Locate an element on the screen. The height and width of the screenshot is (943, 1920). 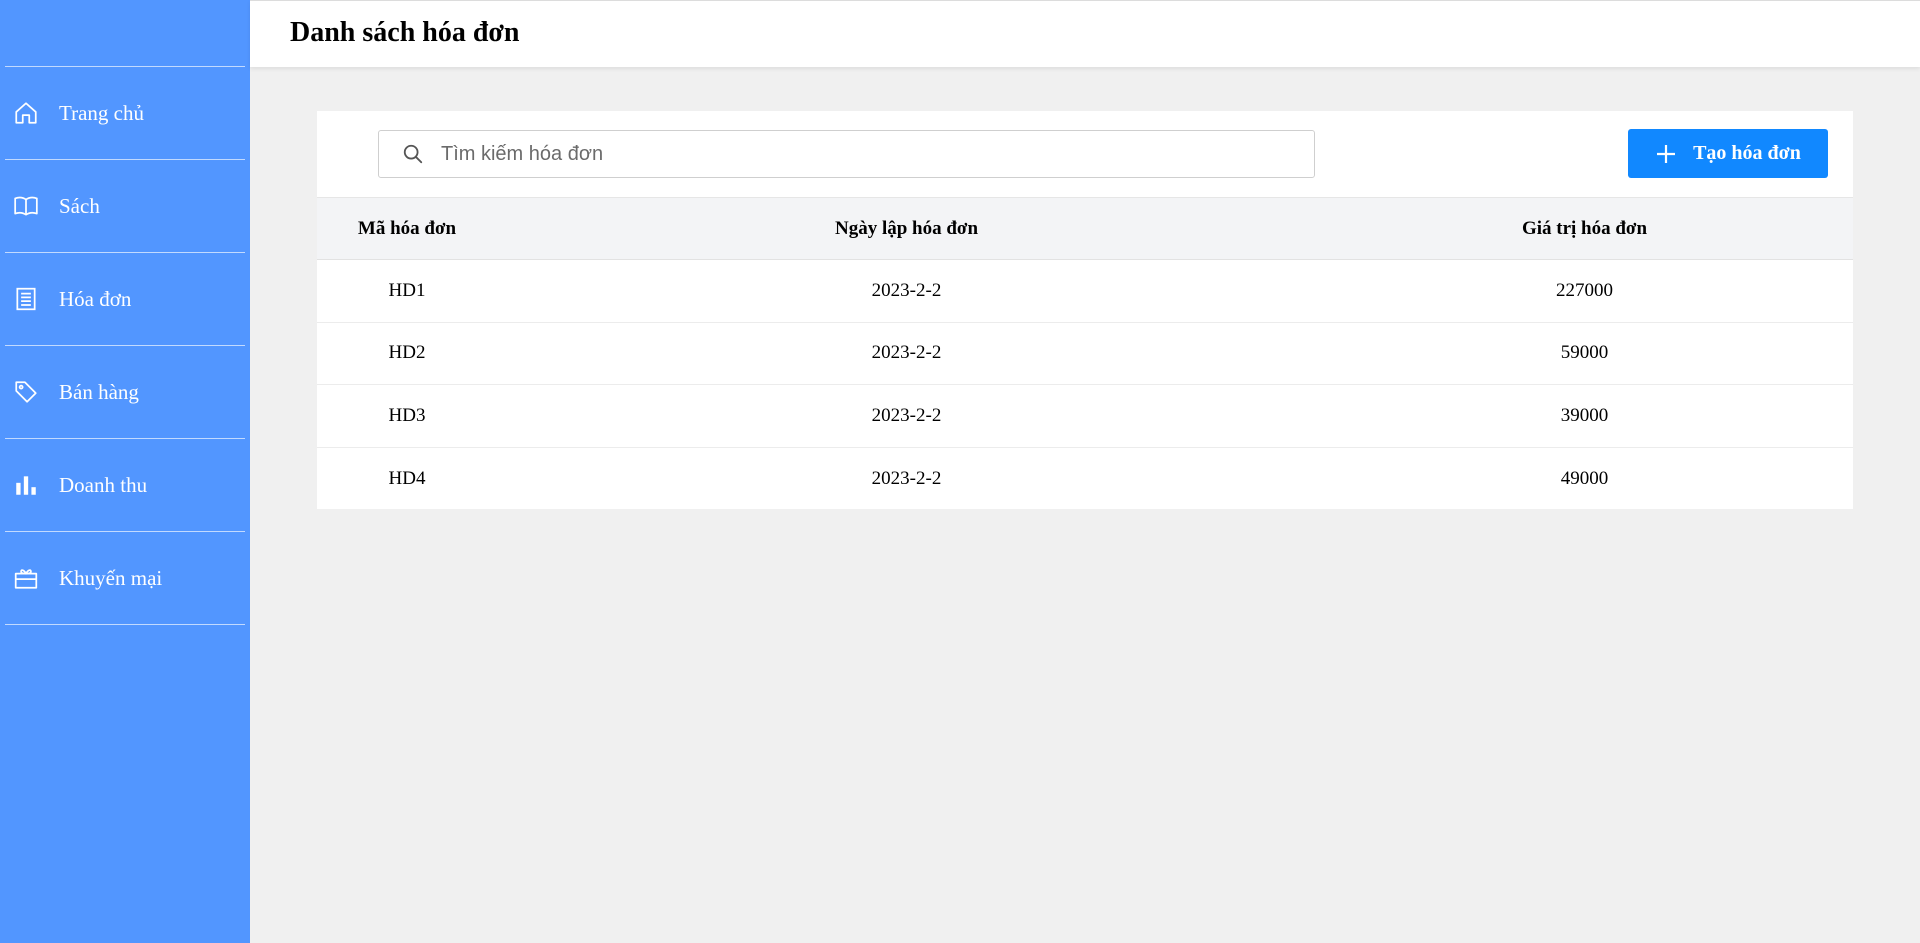
home-icon is located at coordinates (26, 113).